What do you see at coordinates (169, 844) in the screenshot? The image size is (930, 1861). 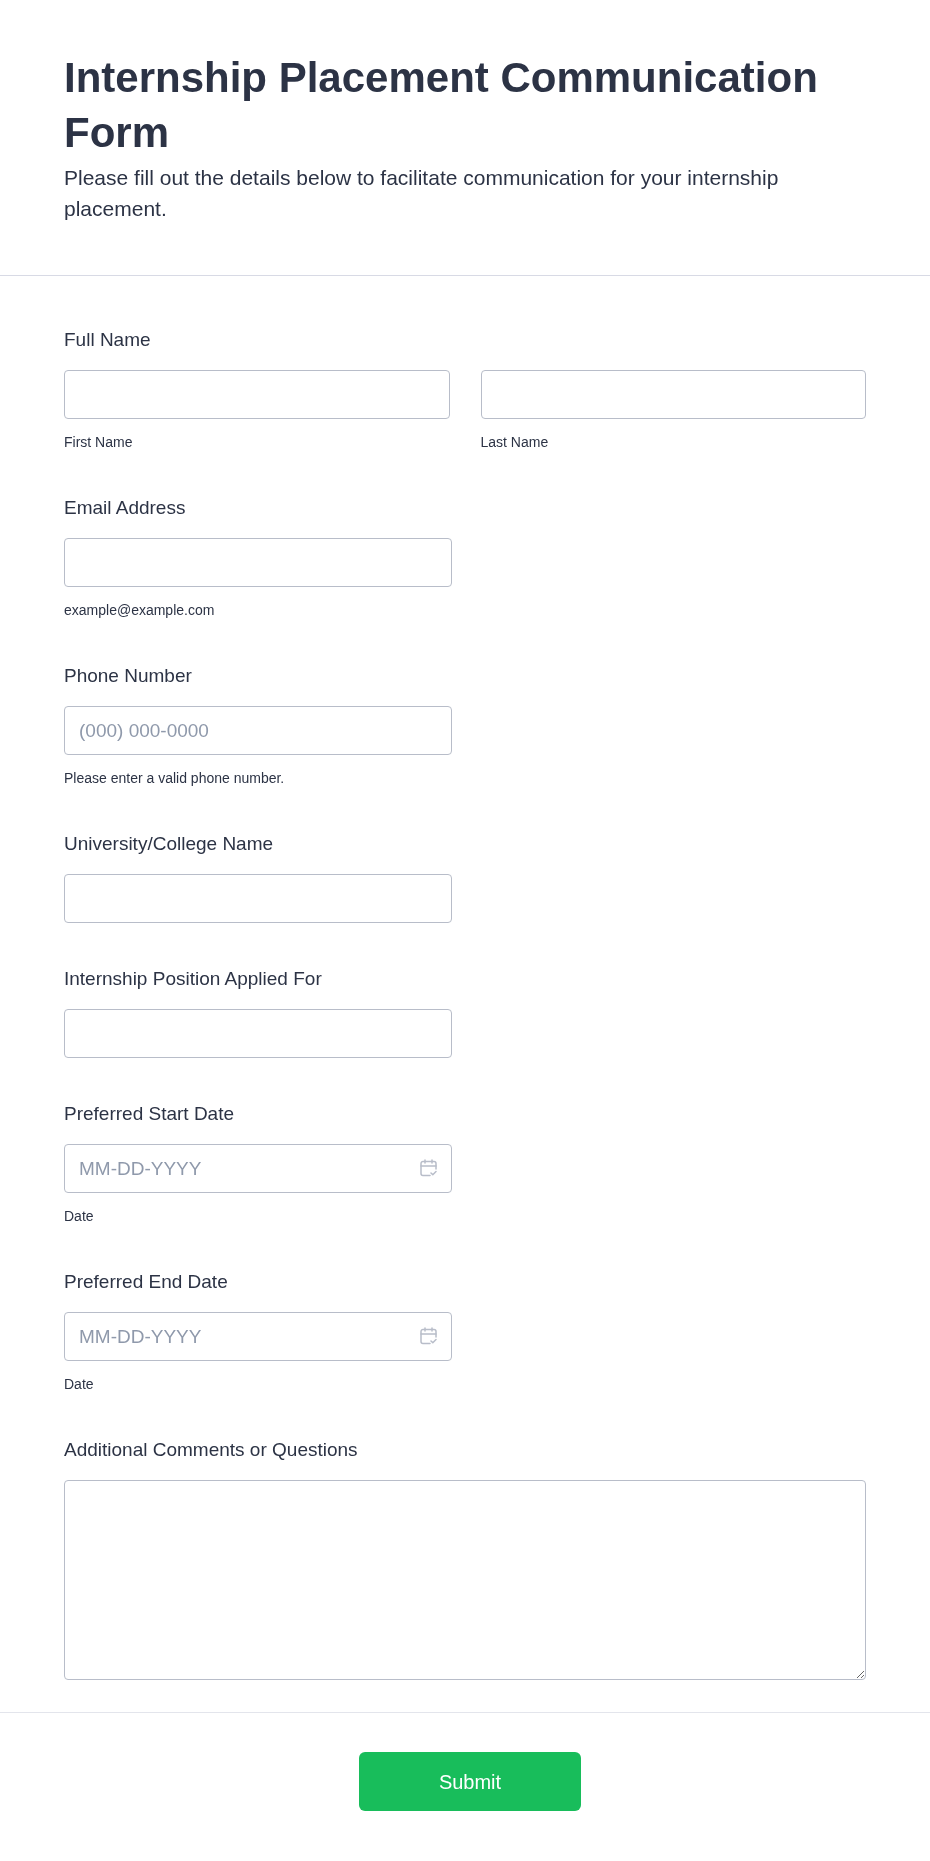 I see `field-label: University/College Name` at bounding box center [169, 844].